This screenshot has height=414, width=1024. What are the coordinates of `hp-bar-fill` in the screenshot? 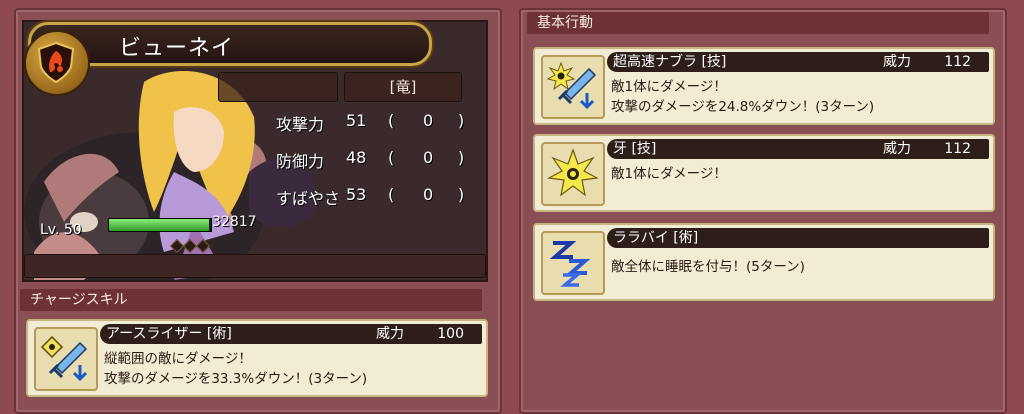 It's located at (159, 225).